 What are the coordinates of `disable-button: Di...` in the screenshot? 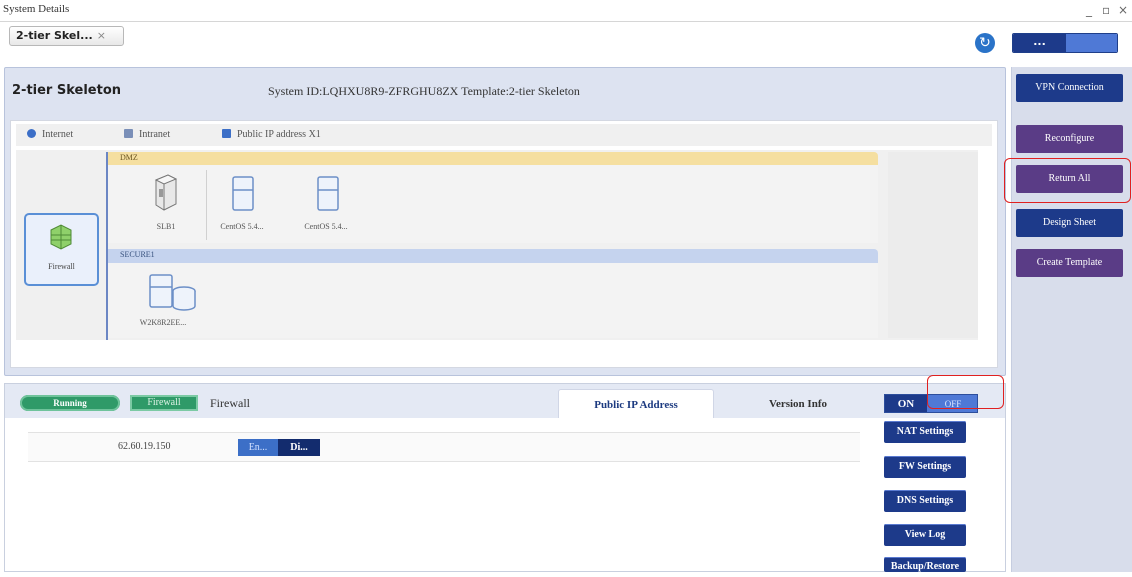 It's located at (299, 447).